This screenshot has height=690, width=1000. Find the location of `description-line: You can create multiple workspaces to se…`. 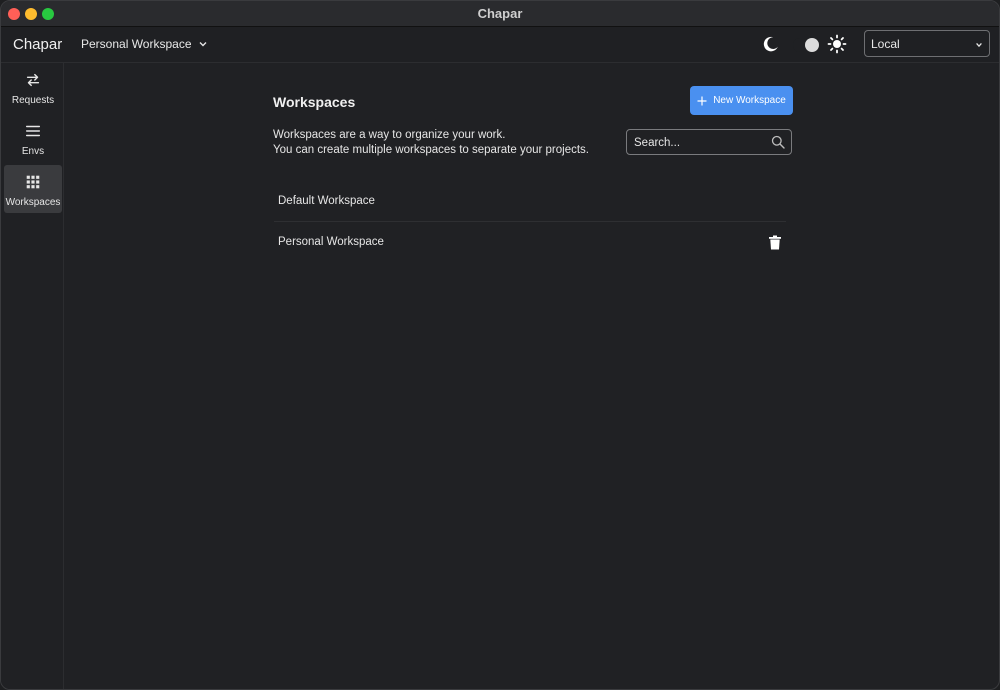

description-line: You can create multiple workspaces to se… is located at coordinates (431, 150).